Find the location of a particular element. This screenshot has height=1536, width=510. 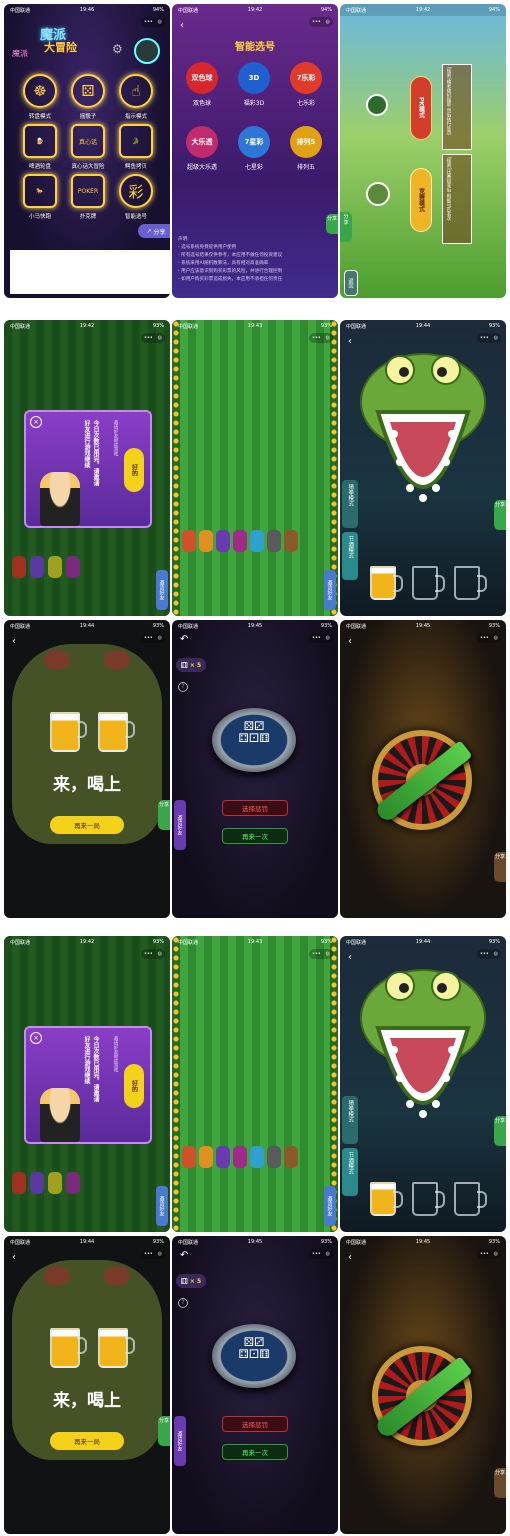

lottery-badge-icon: 双色球 is located at coordinates (202, 78).